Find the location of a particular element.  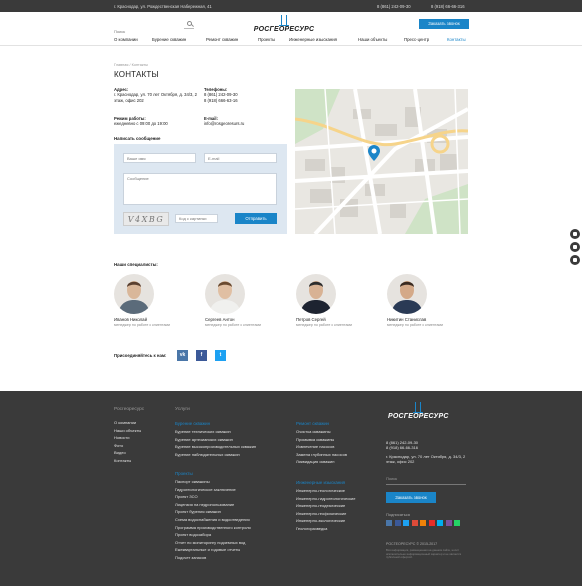

footer-link: Схема водоснабжения и водоотведения is located at coordinates (213, 520).